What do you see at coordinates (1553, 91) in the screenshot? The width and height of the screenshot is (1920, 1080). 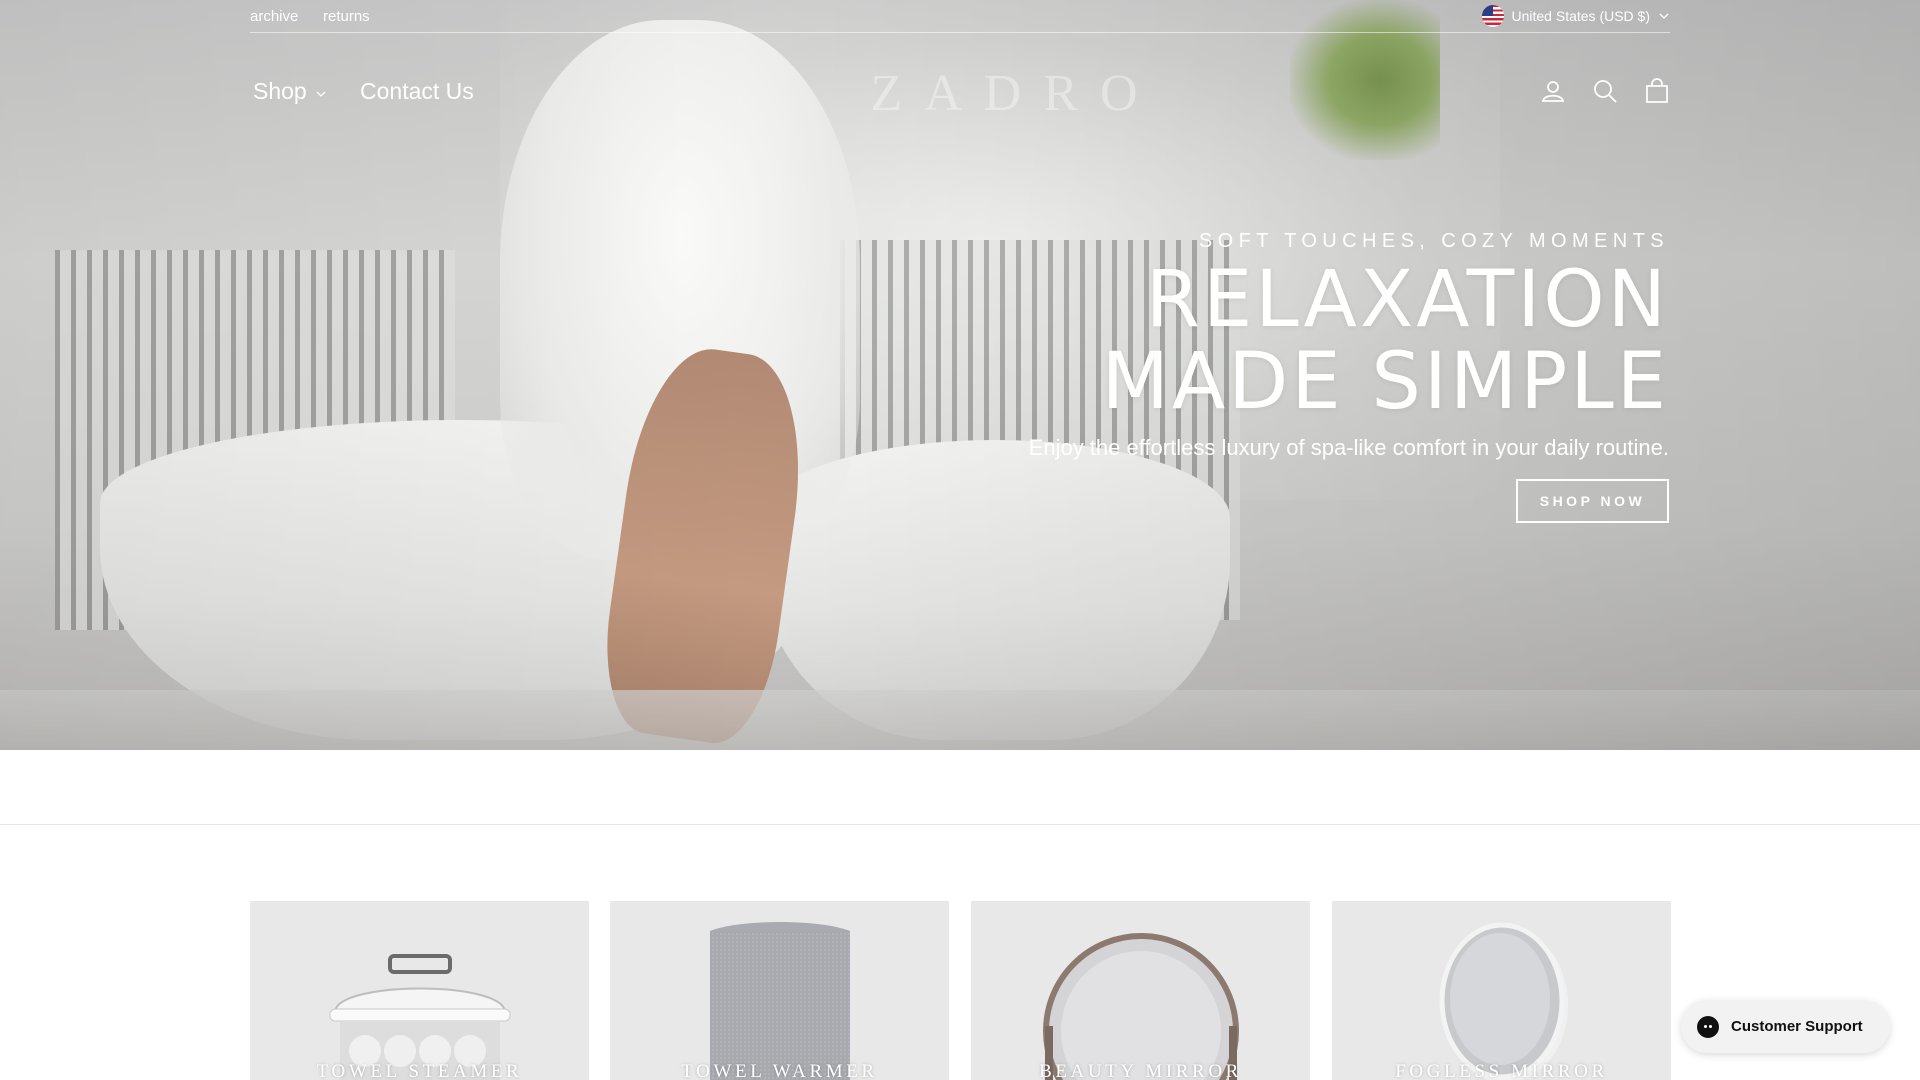 I see `account-icon` at bounding box center [1553, 91].